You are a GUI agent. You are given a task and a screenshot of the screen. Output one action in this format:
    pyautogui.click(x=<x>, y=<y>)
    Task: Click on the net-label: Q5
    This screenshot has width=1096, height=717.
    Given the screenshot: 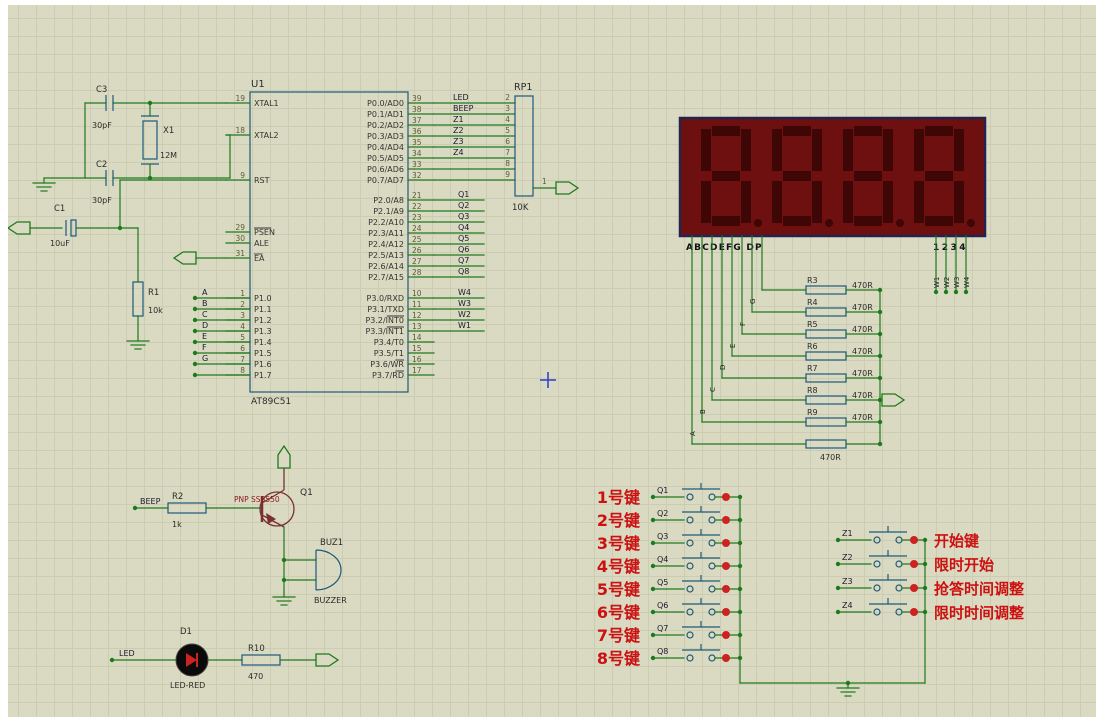 What is the action you would take?
    pyautogui.click(x=463, y=238)
    